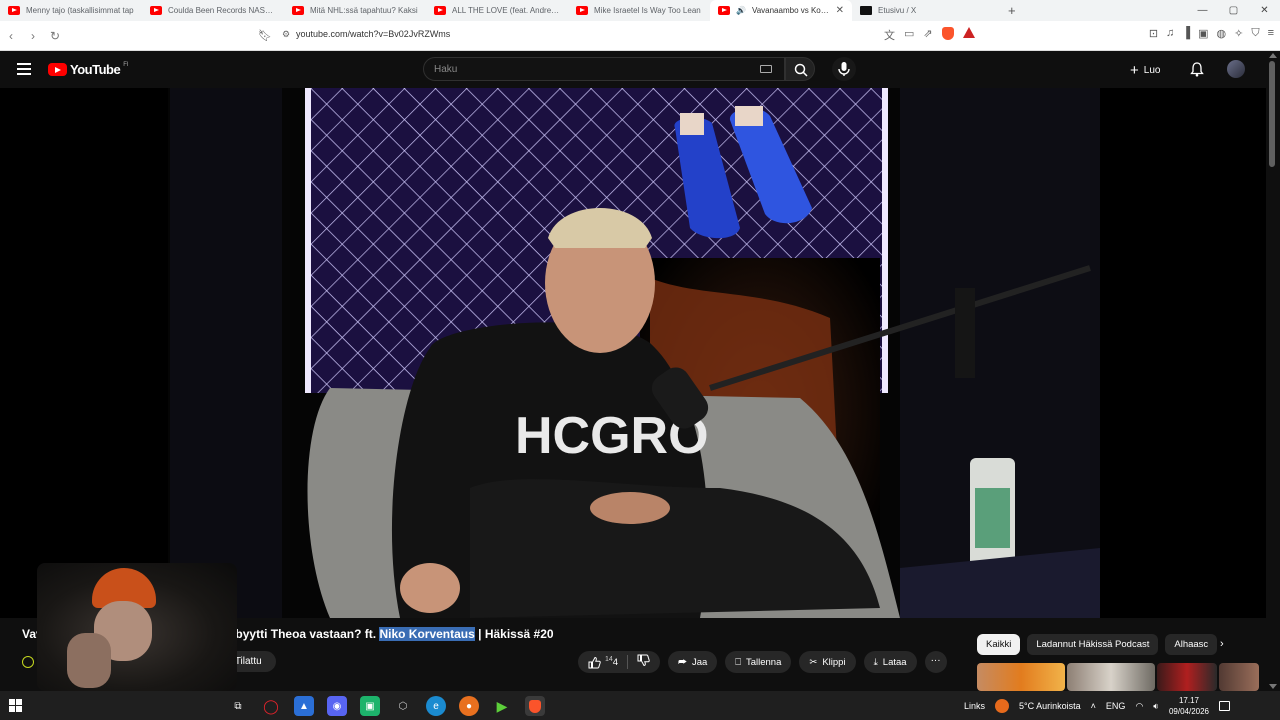  I want to click on brave-rewards-icon, so click(968, 32).